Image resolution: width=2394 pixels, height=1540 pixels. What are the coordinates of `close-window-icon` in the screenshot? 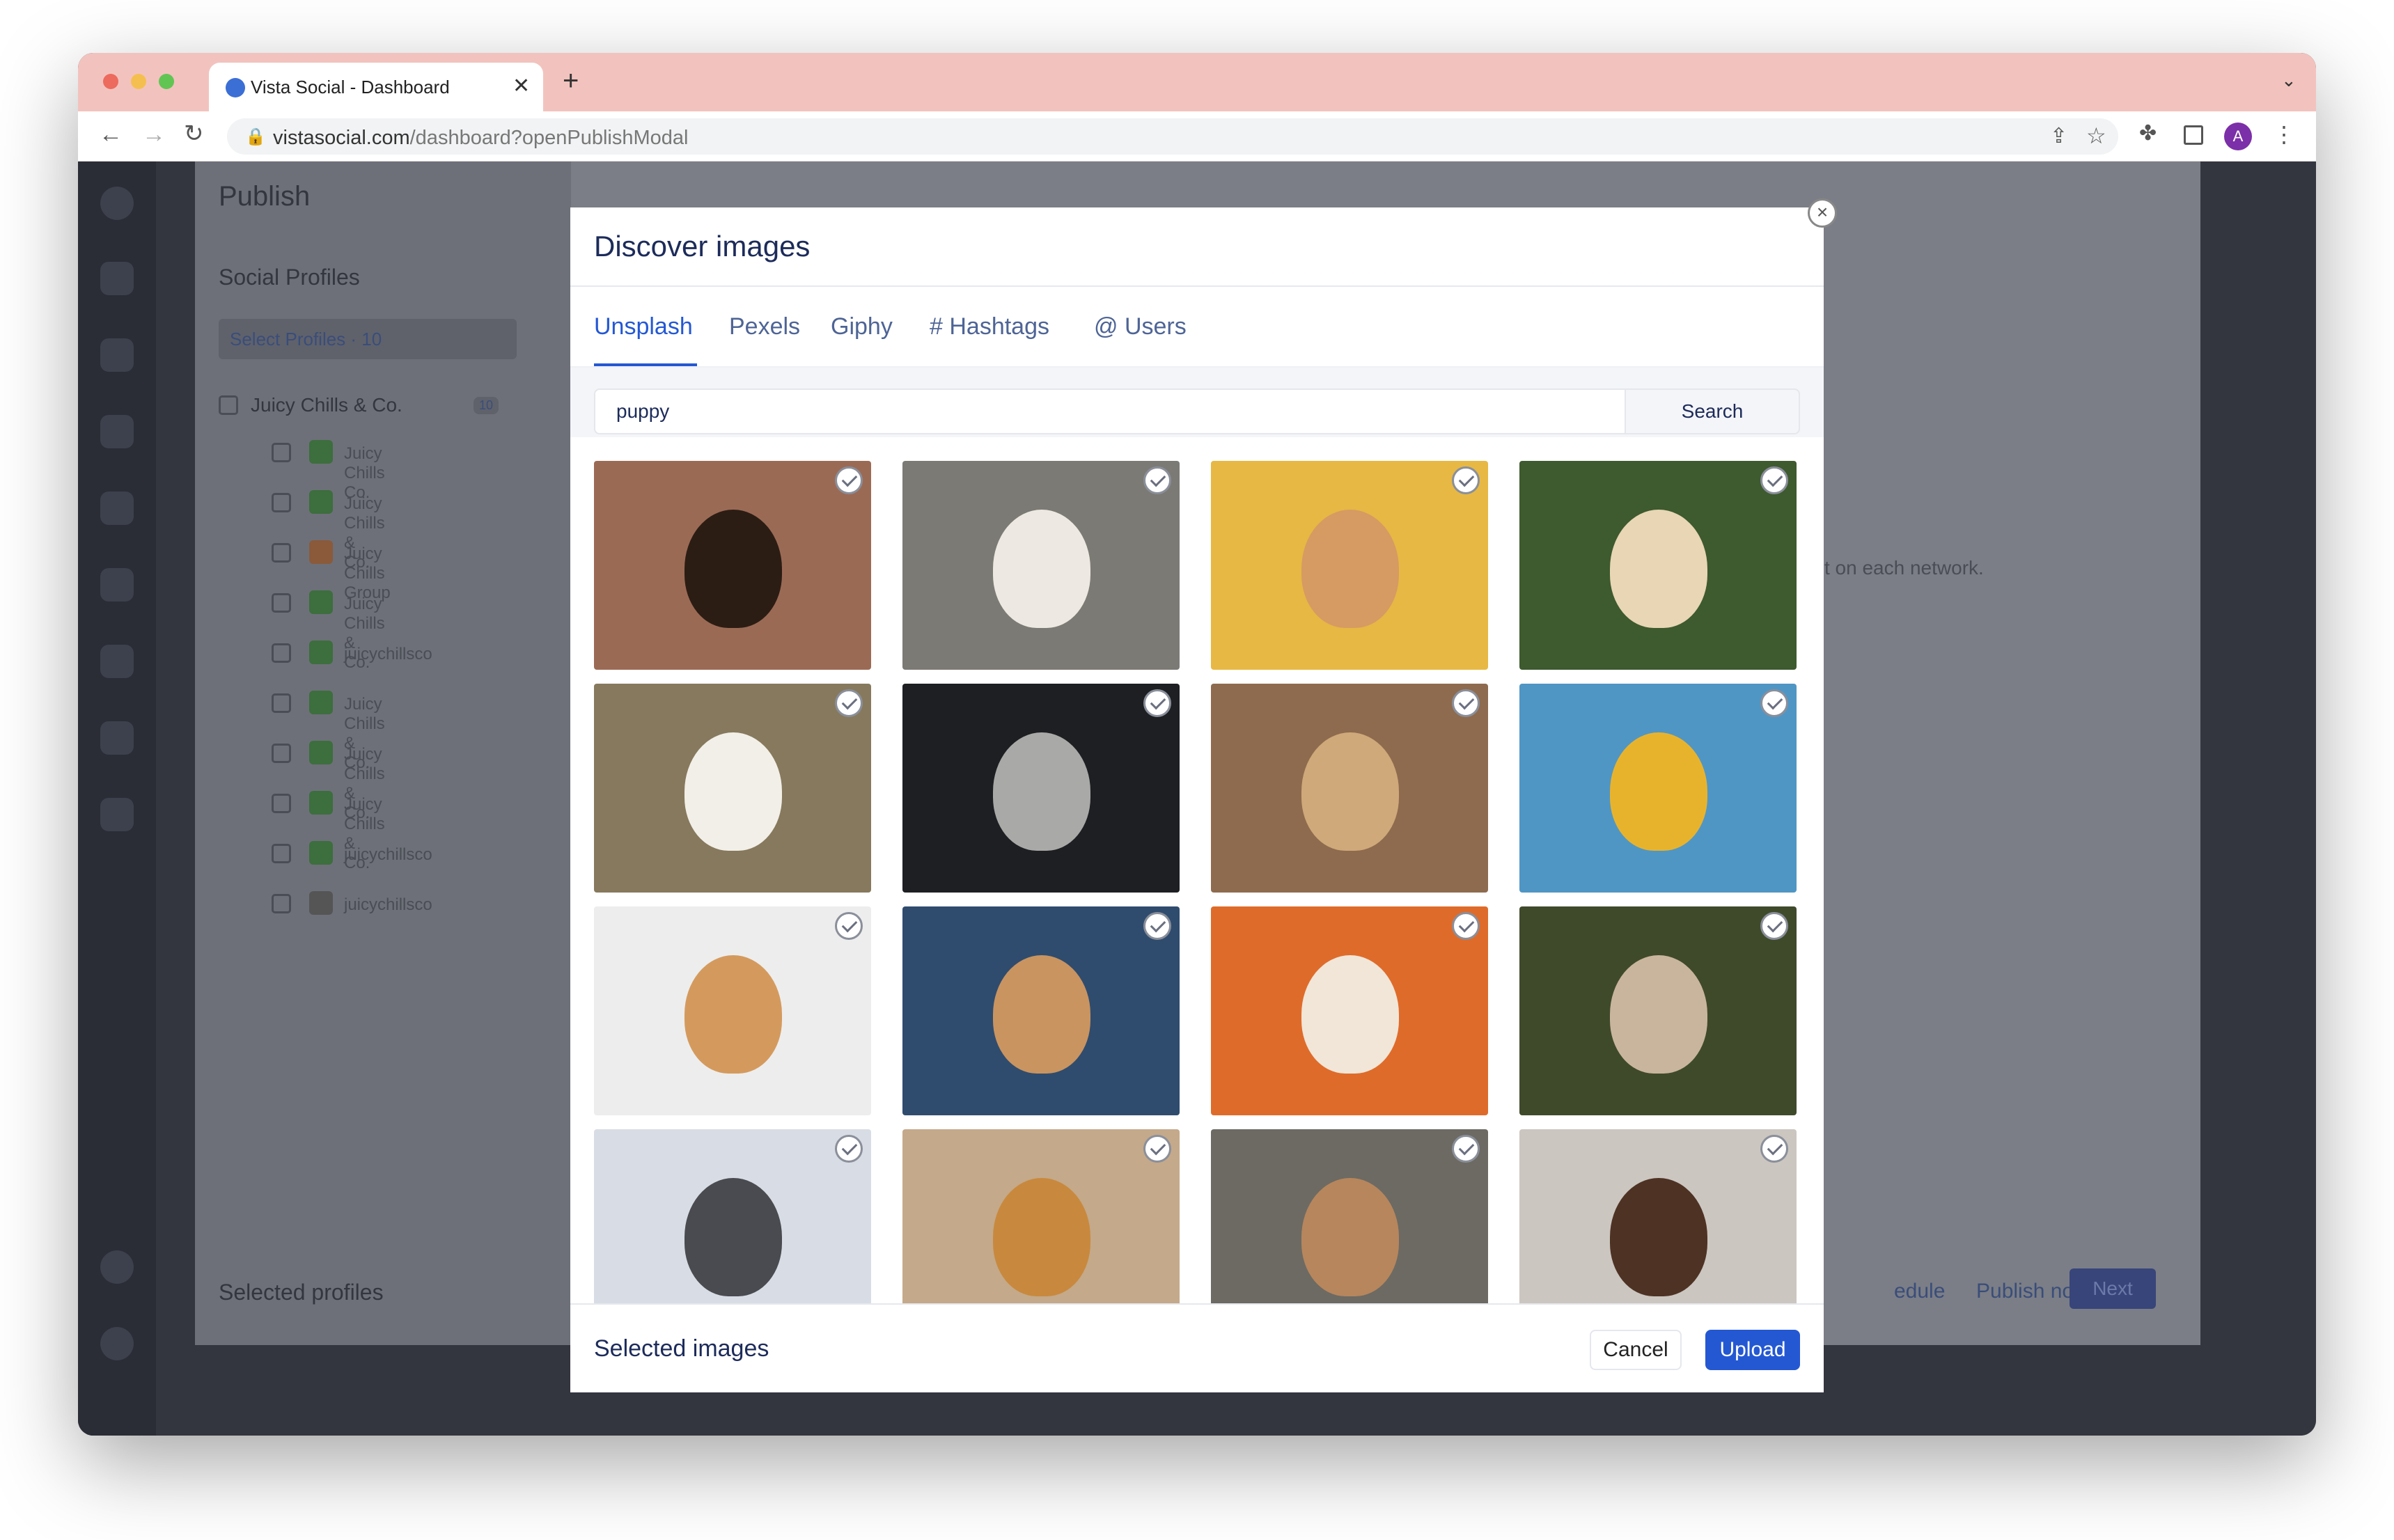 It's located at (111, 81).